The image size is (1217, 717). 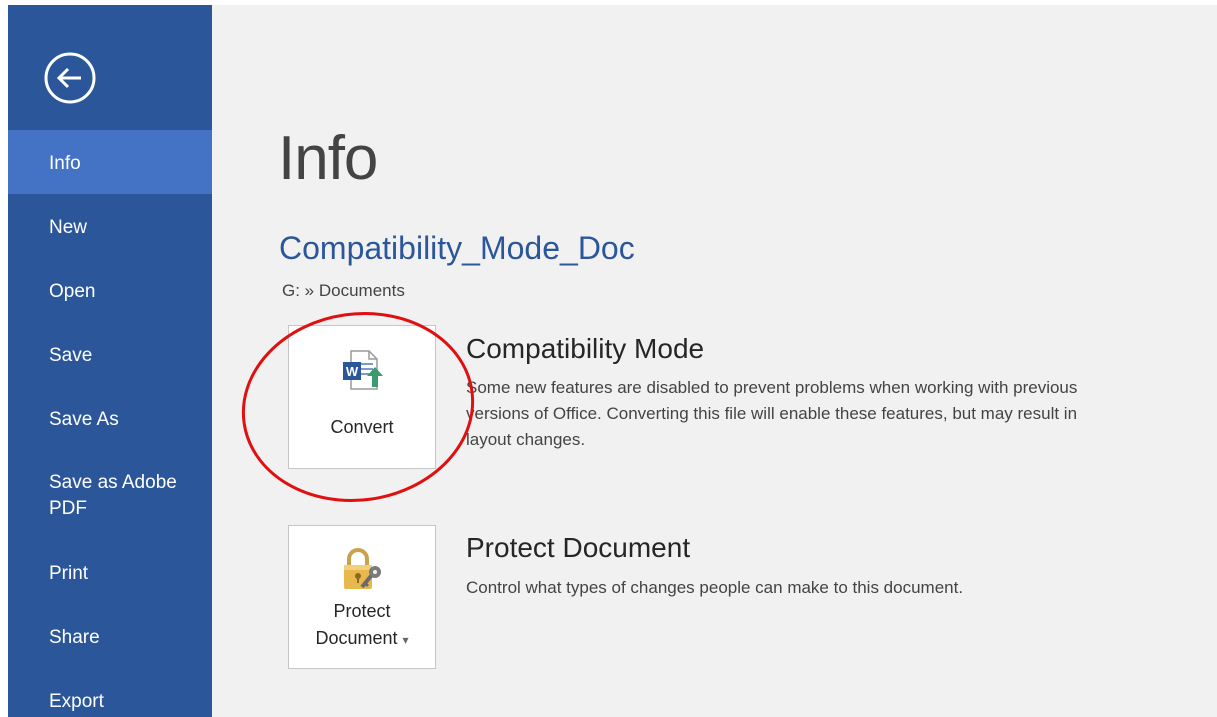 What do you see at coordinates (362, 597) in the screenshot?
I see `protect-document-button: Protect Document ▾` at bounding box center [362, 597].